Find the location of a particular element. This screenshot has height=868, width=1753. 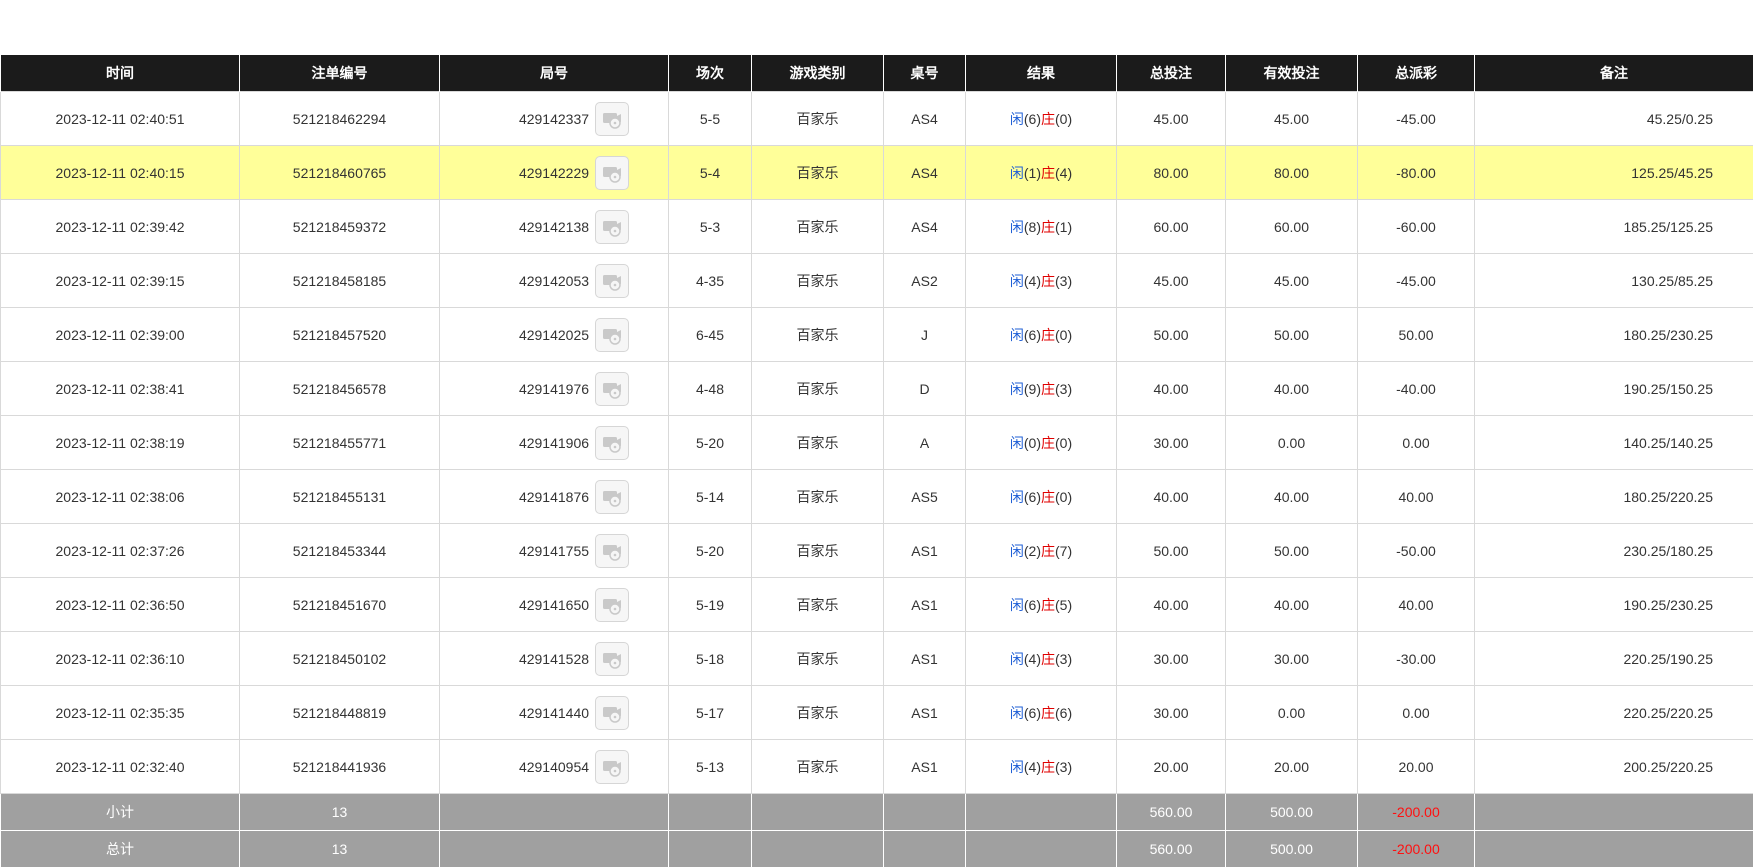

header-valid-bet: 有效投注 is located at coordinates (1292, 73).